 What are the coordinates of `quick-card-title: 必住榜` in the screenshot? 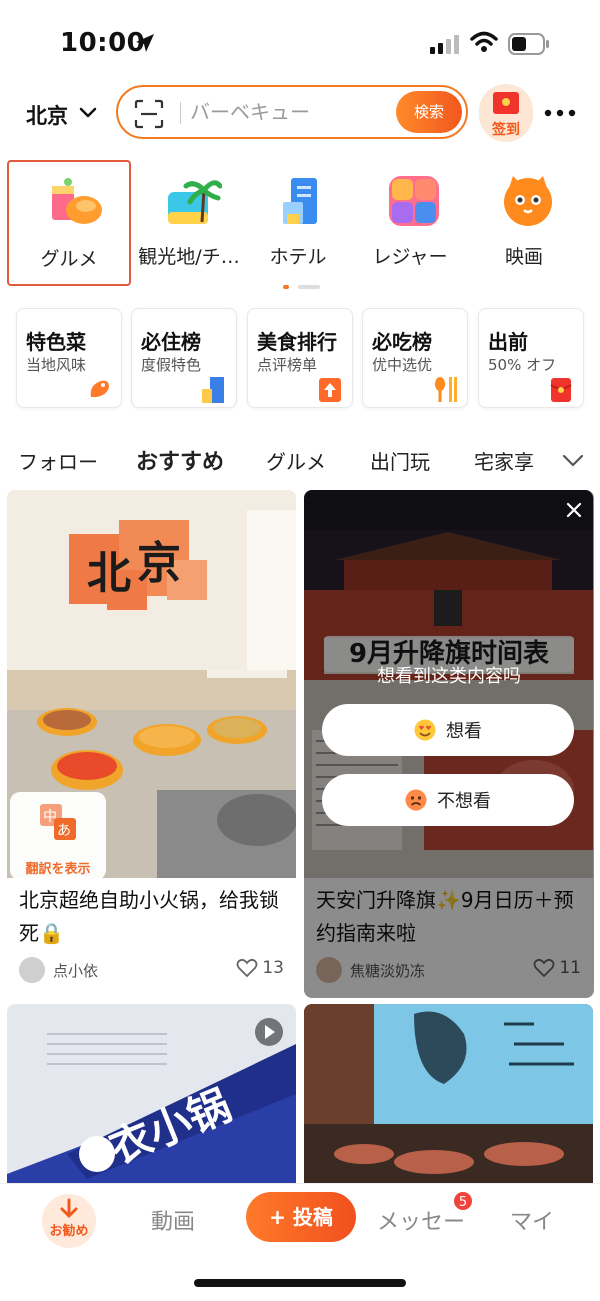 It's located at (171, 342).